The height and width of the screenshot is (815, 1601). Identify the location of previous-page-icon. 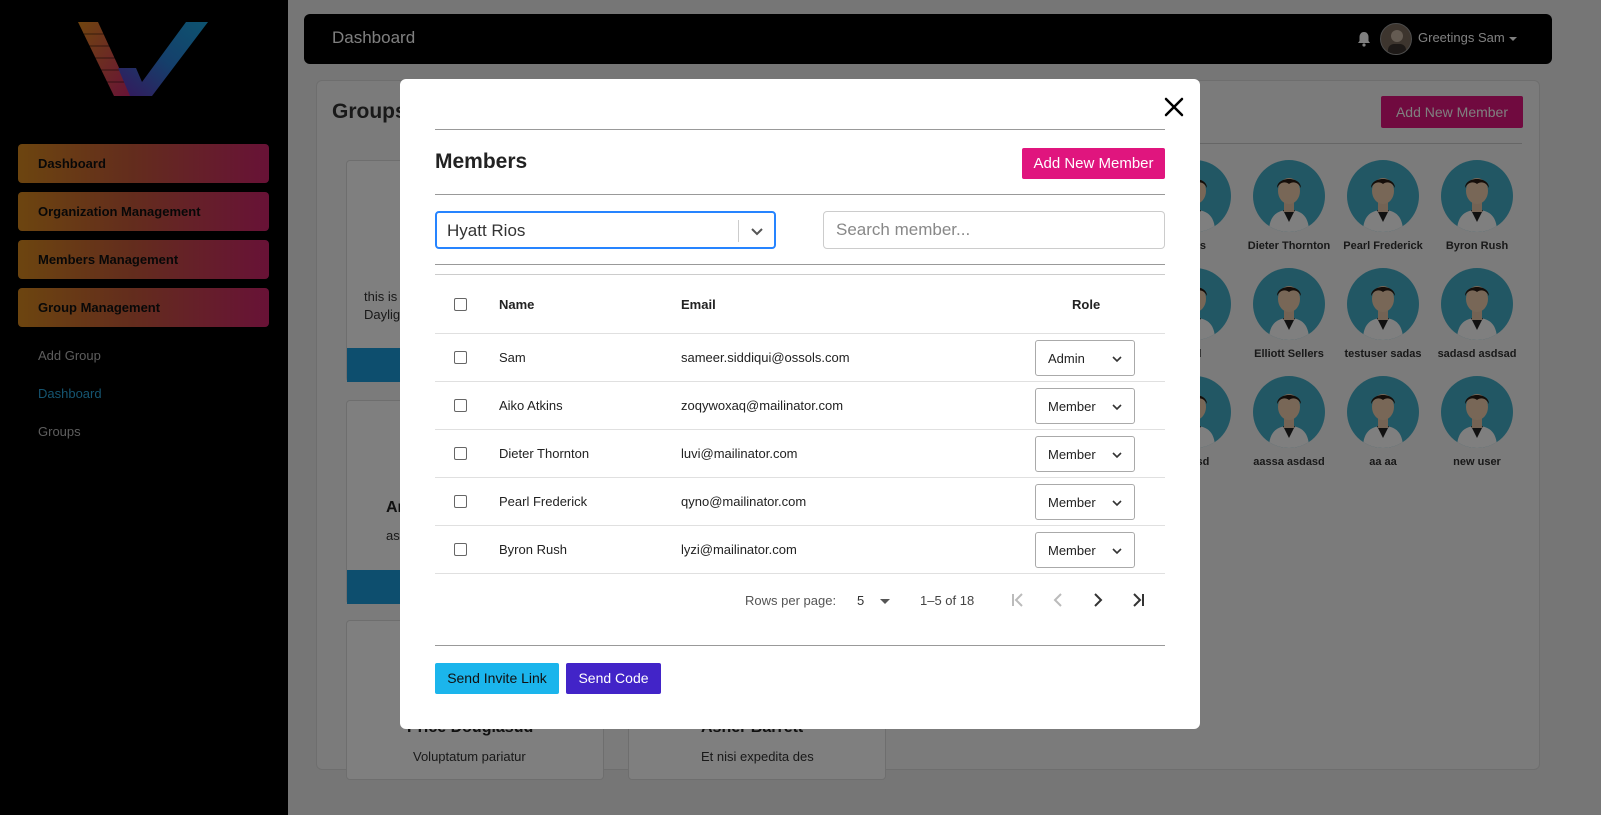
(1058, 600).